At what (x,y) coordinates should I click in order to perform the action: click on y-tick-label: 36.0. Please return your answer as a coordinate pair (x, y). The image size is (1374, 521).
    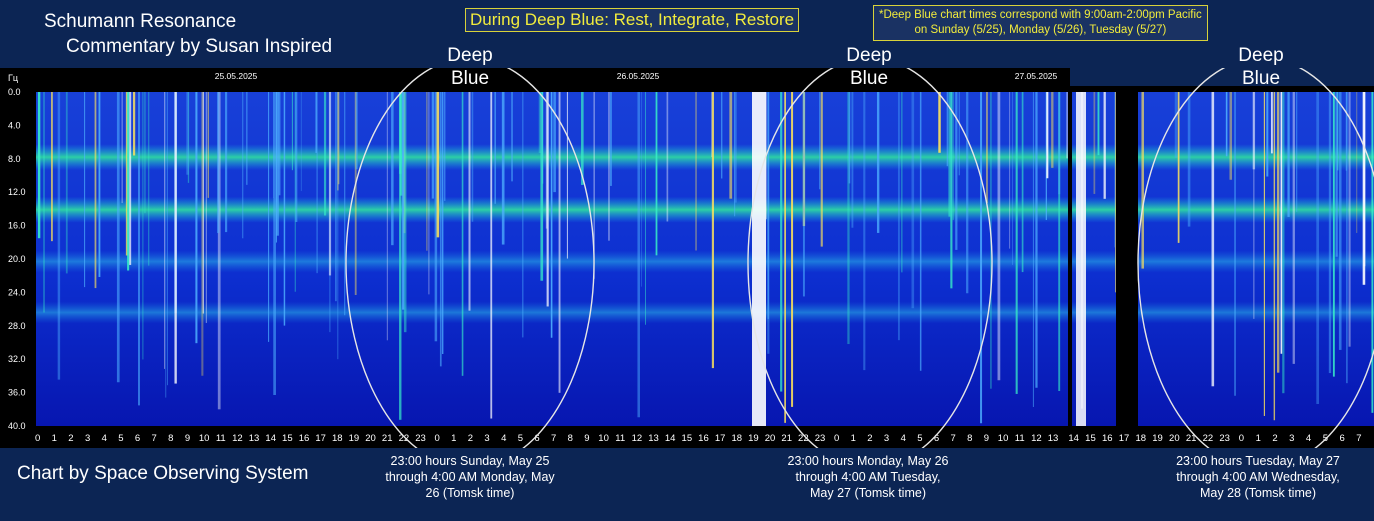
    Looking at the image, I should click on (17, 393).